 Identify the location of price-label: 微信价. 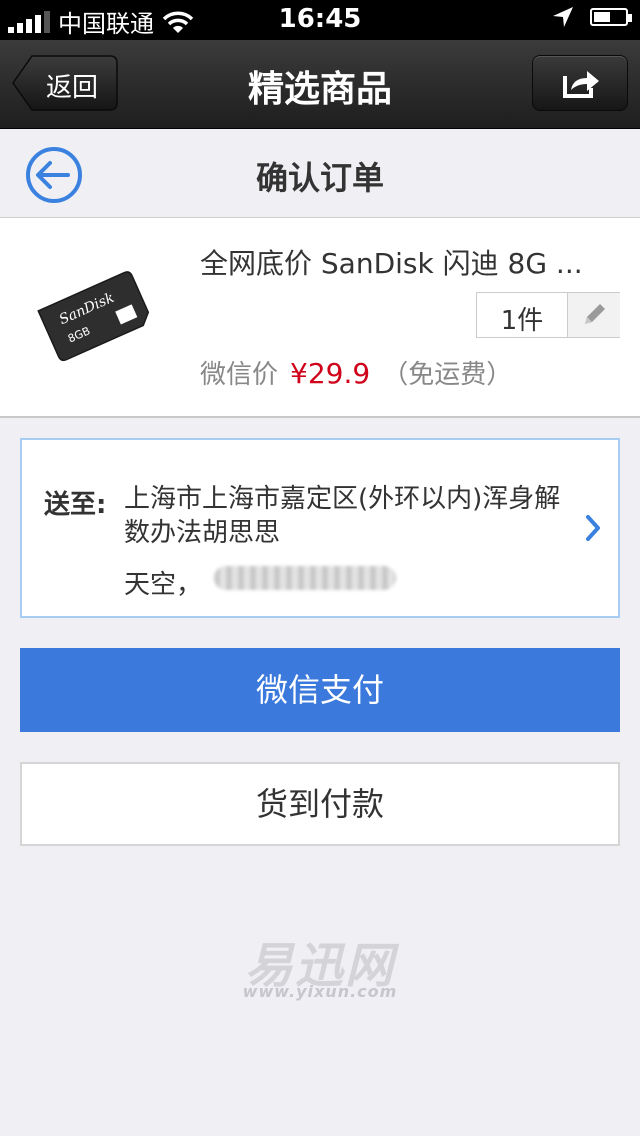
(239, 375).